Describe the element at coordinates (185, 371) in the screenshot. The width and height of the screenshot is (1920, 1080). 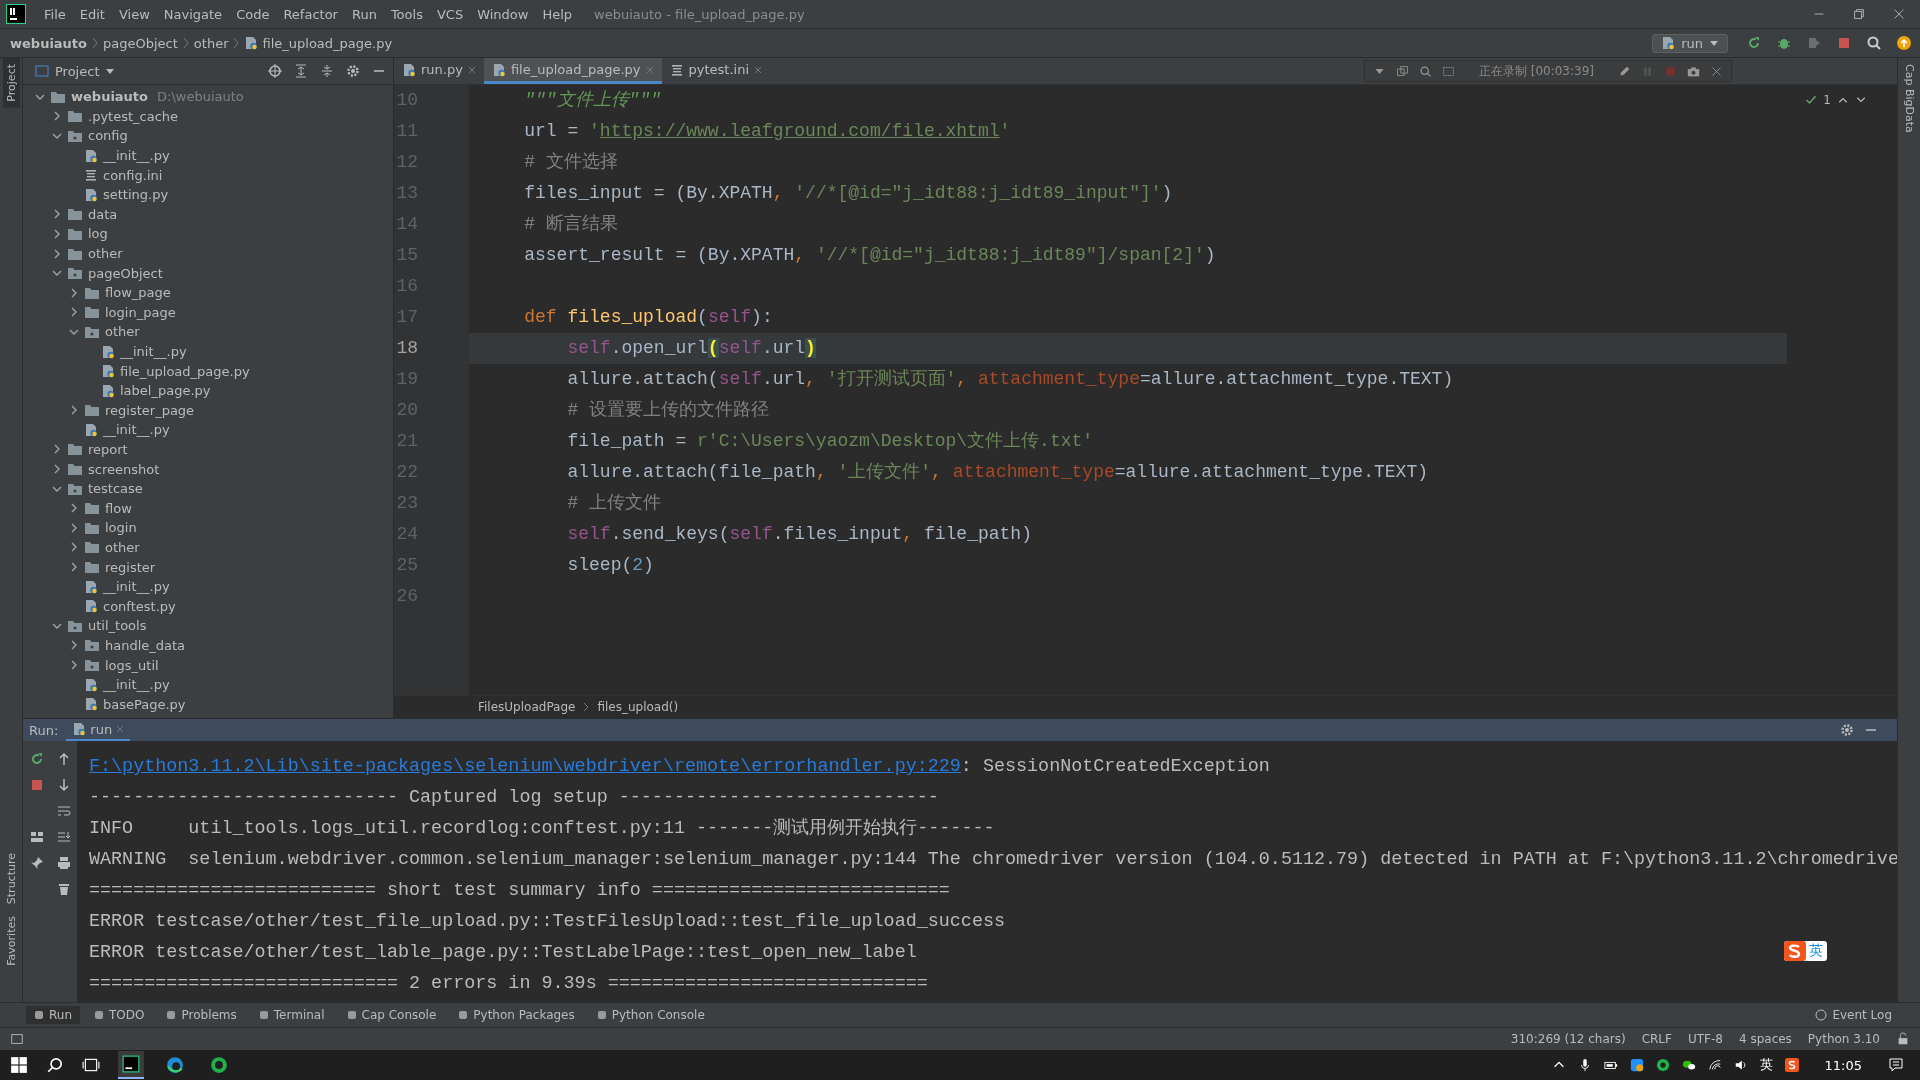
I see `tree-item: file_upload_page.py` at that location.